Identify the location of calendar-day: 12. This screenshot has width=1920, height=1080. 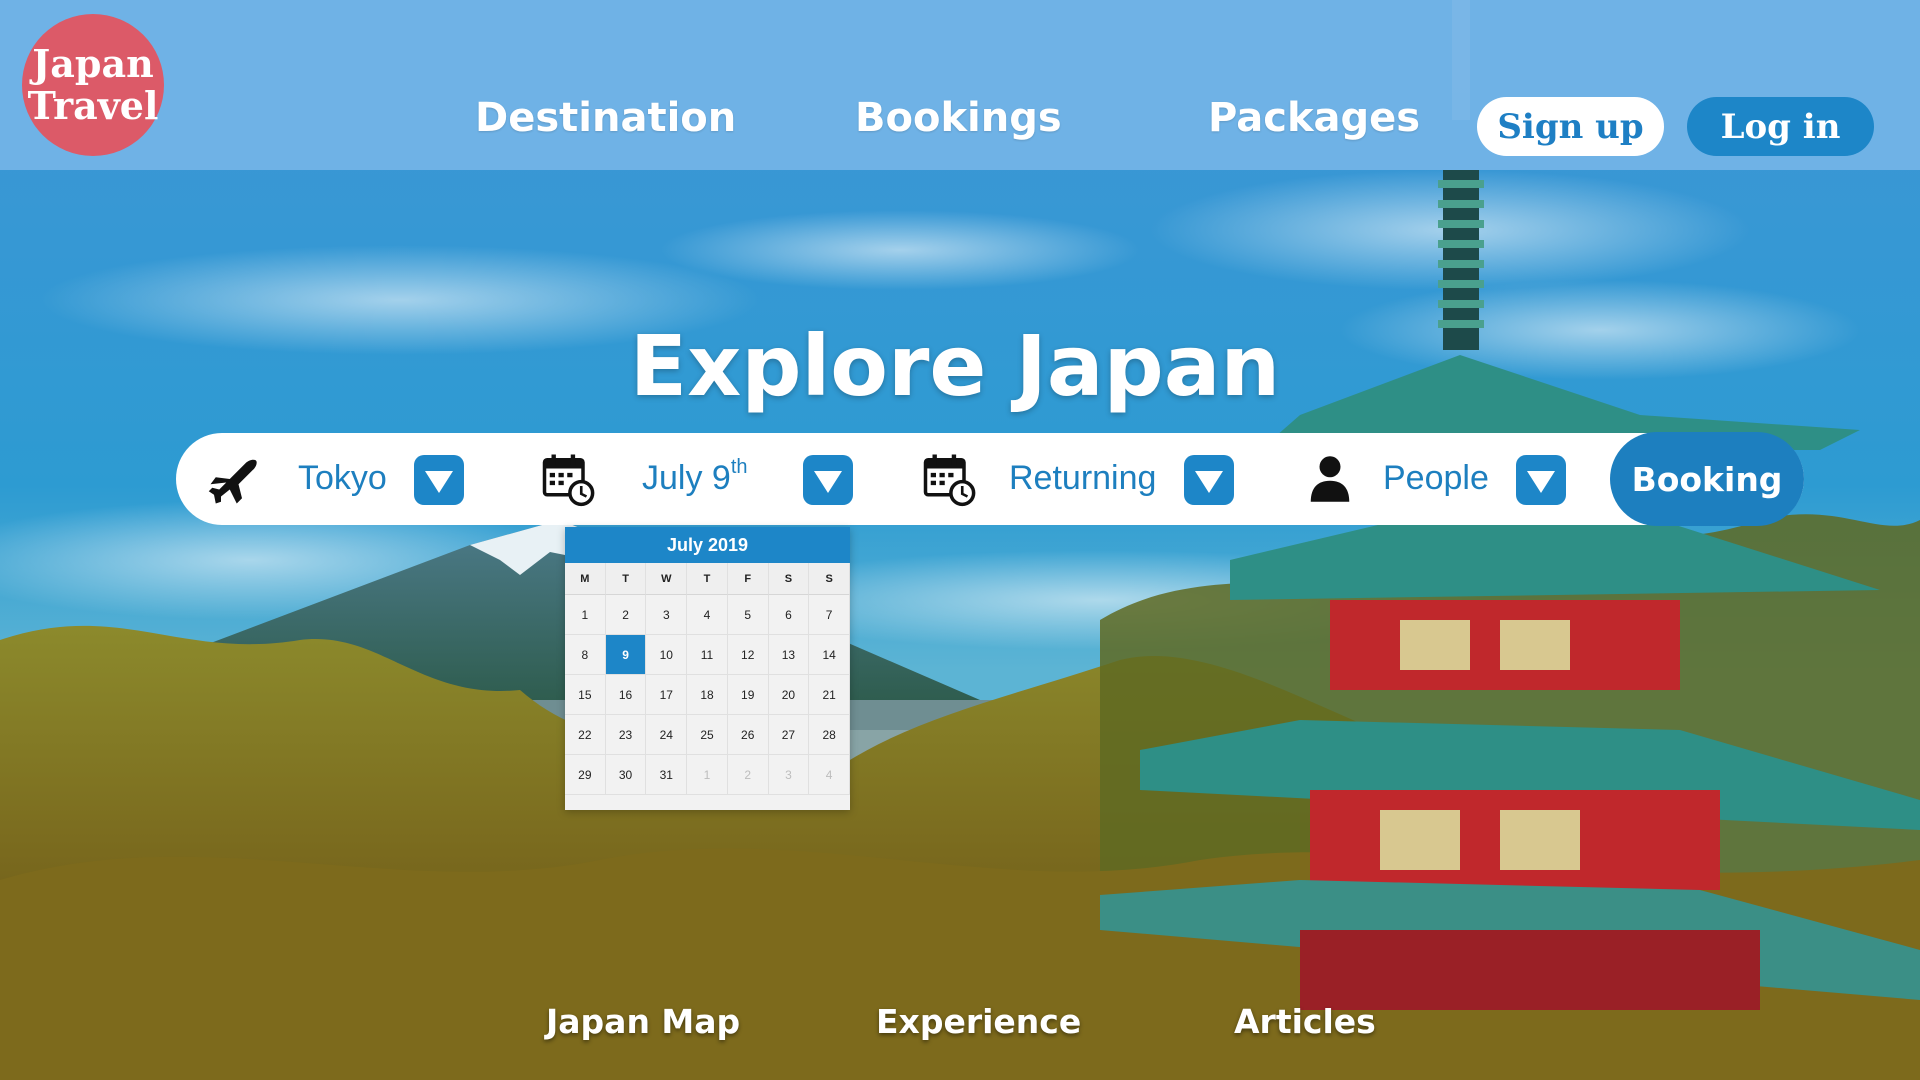
(748, 655).